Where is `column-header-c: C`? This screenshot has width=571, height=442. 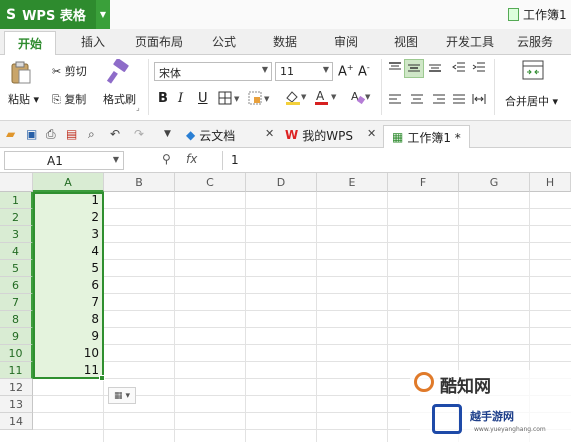 column-header-c: C is located at coordinates (210, 182).